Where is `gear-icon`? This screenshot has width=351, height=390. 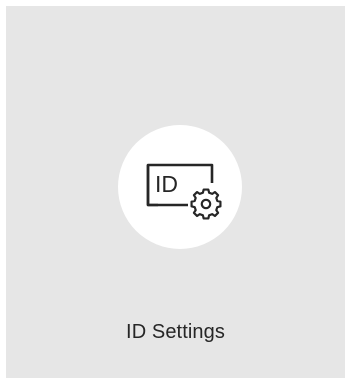
gear-icon is located at coordinates (206, 204).